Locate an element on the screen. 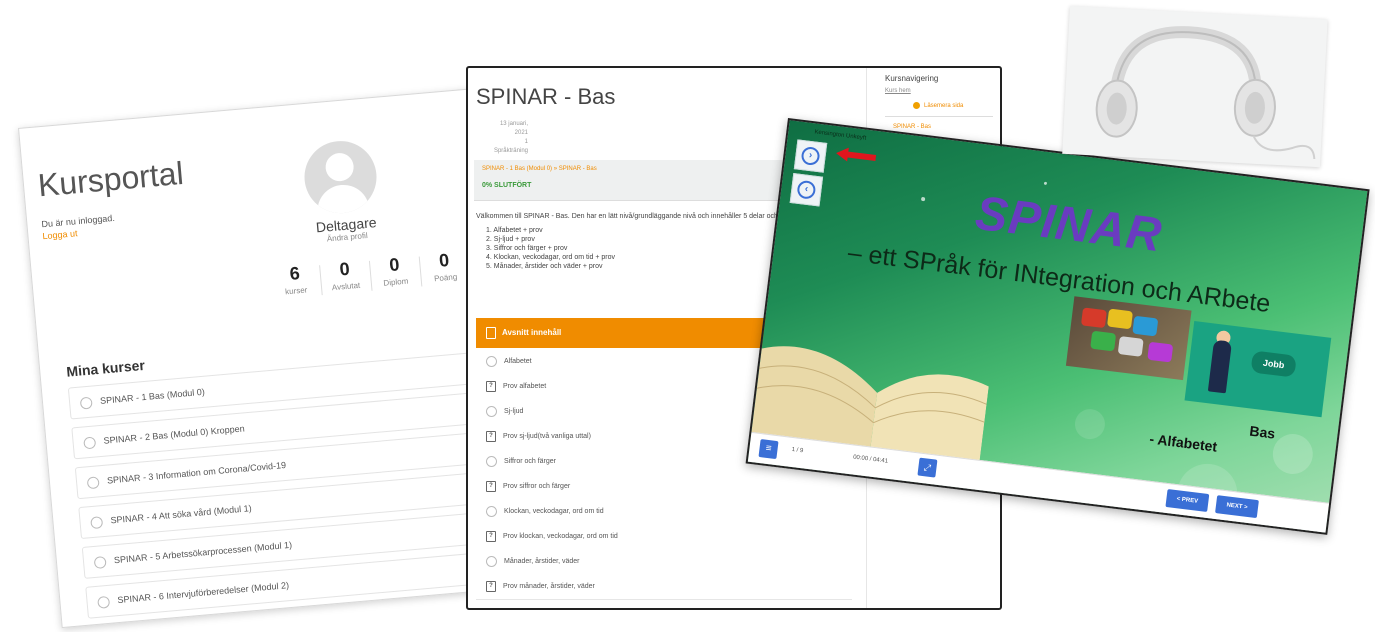 The height and width of the screenshot is (632, 1375). lesson-label: Alfabetet is located at coordinates (518, 361).